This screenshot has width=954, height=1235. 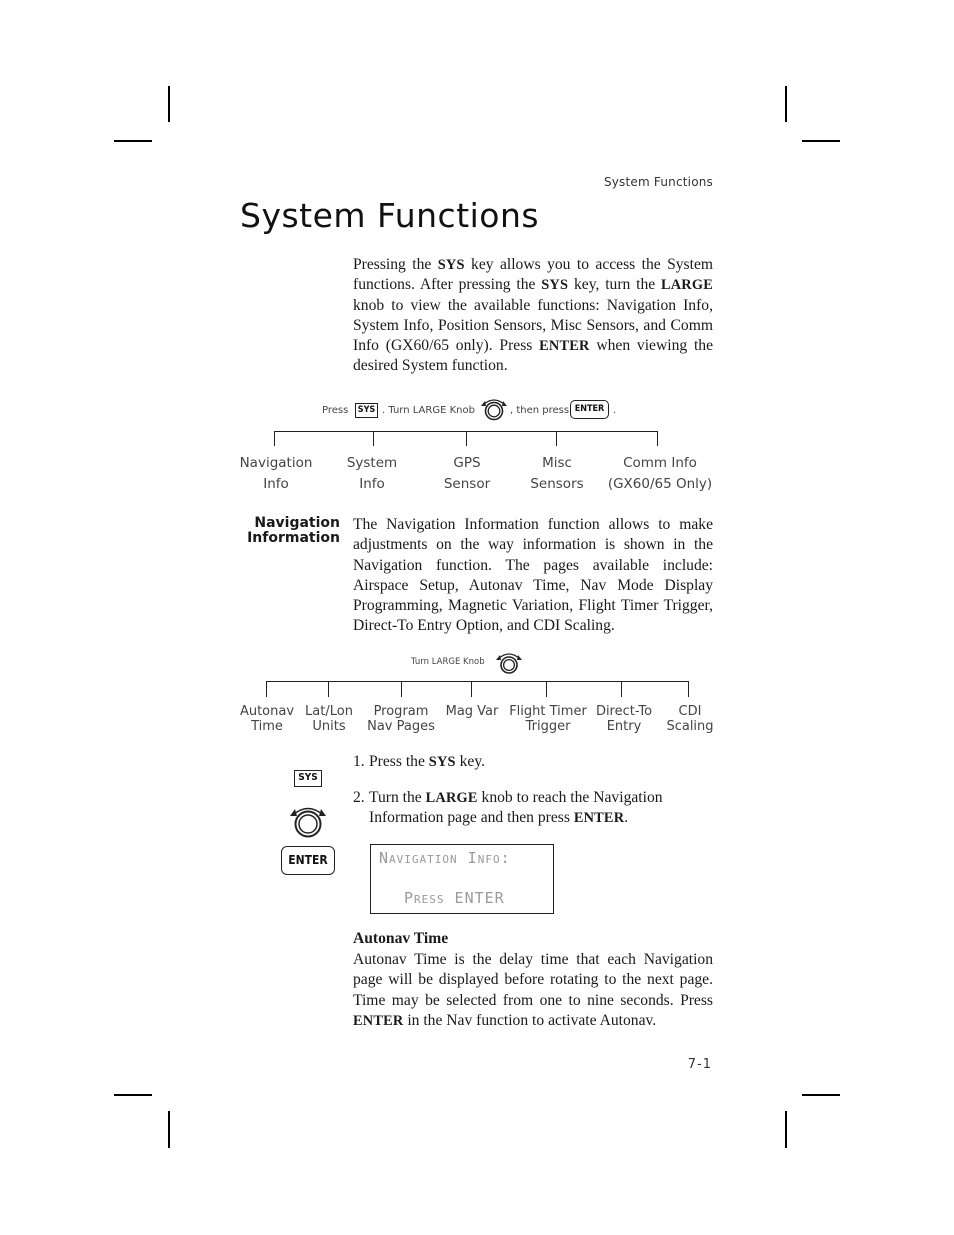 I want to click on page-program-nav-pages: Program Nav Pages, so click(x=401, y=719).